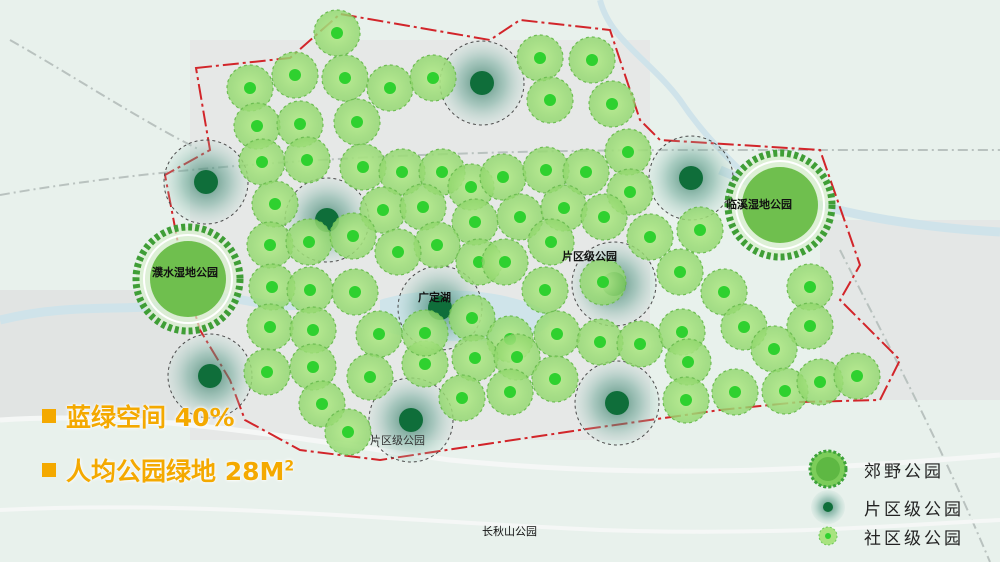  Describe the element at coordinates (175, 471) in the screenshot. I see `park-per-capita-value: 人均公园绿地 28M` at that location.